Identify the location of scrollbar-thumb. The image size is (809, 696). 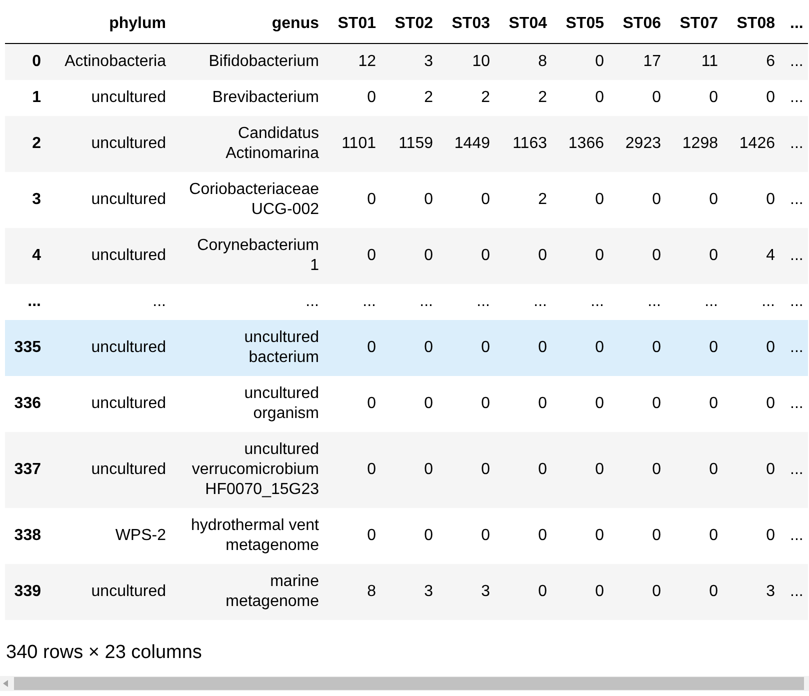
(409, 683).